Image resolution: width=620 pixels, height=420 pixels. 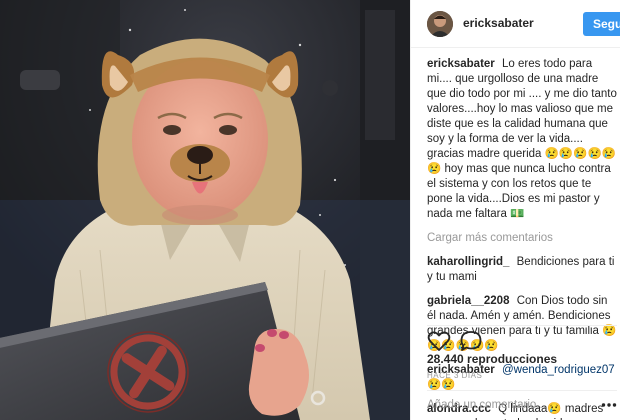 I want to click on load-more-comments-button: Cargar más comentarios, so click(x=523, y=238).